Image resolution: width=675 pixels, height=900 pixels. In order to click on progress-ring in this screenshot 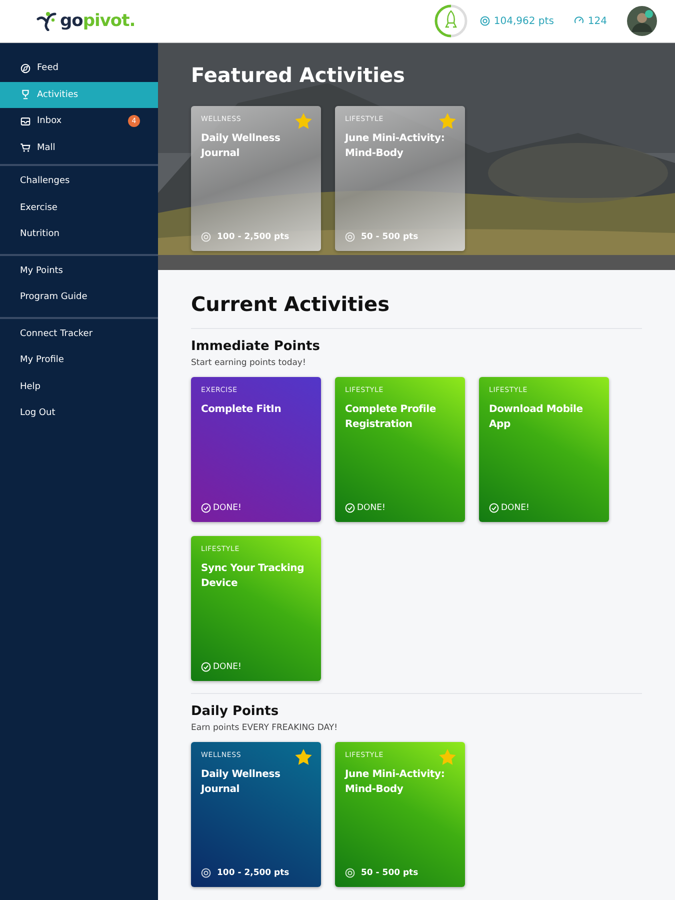, I will do `click(451, 21)`.